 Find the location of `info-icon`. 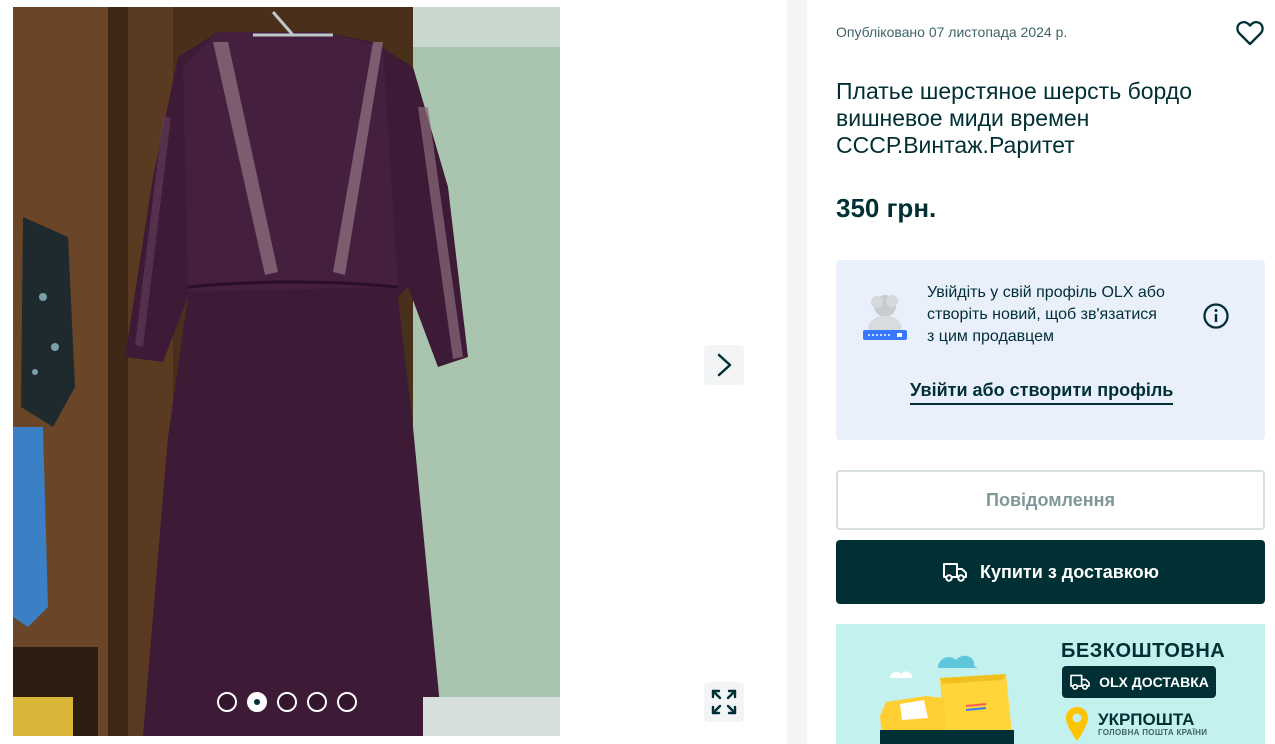

info-icon is located at coordinates (1216, 316).